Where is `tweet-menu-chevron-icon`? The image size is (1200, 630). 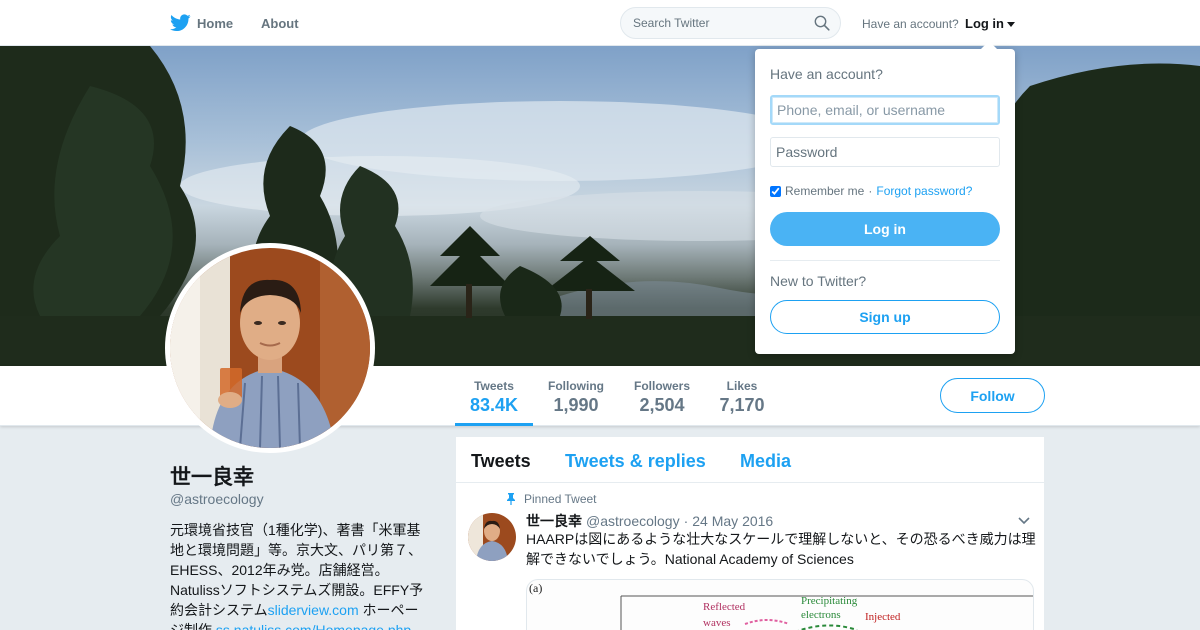
tweet-menu-chevron-icon is located at coordinates (1024, 521).